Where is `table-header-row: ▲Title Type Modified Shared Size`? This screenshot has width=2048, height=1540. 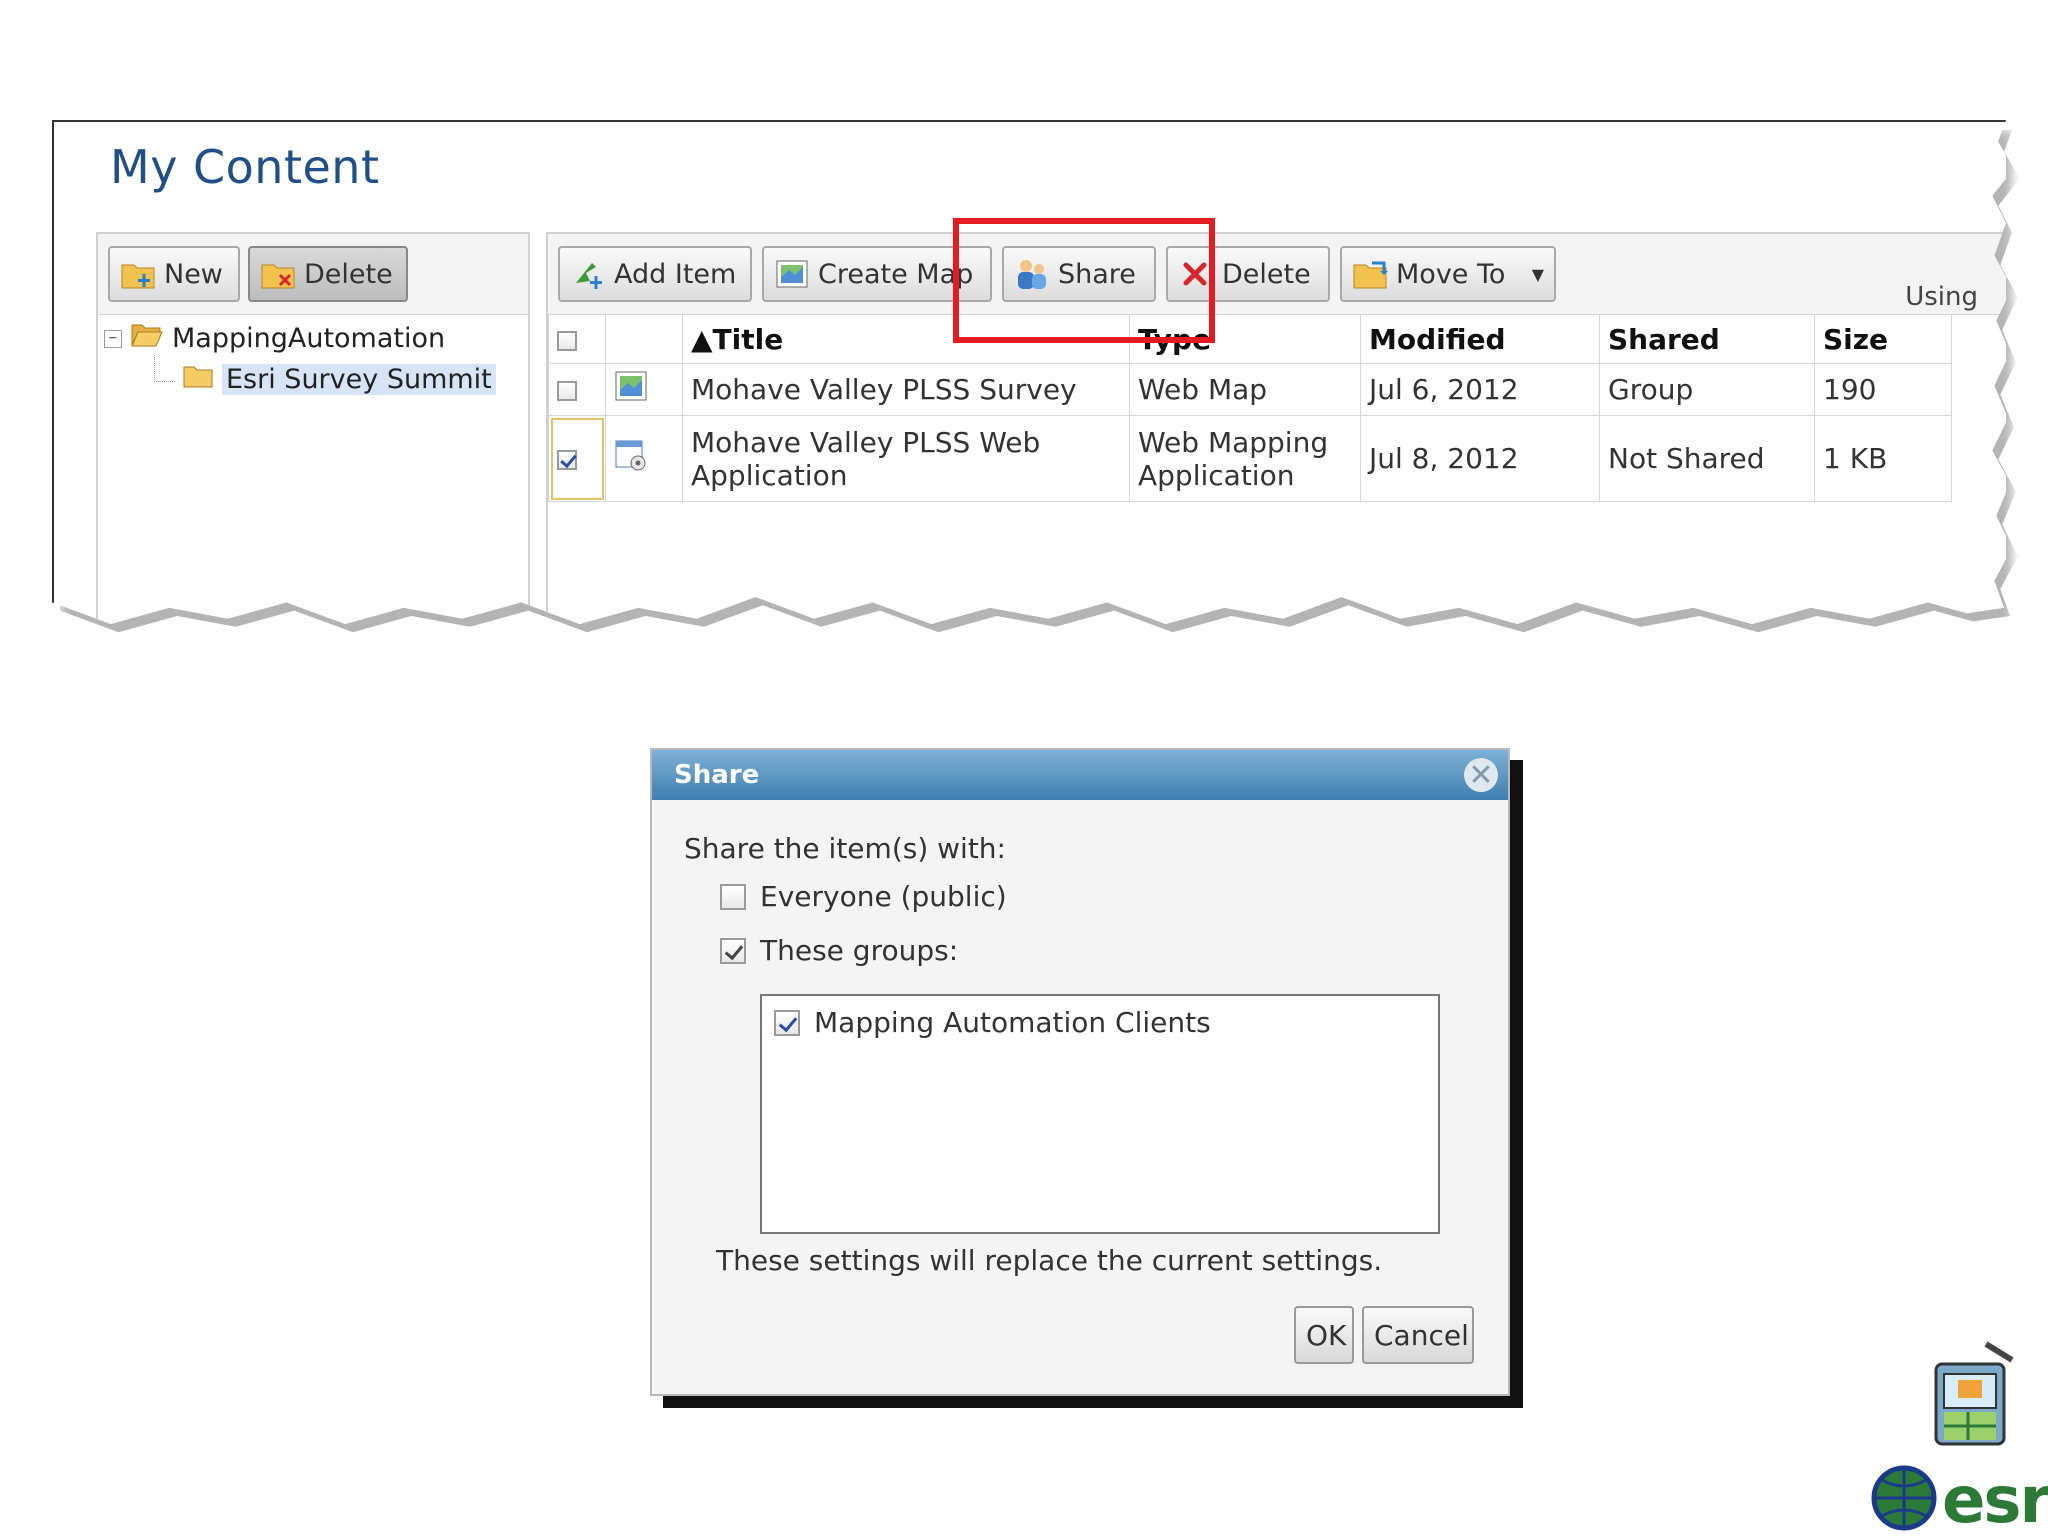 table-header-row: ▲Title Type Modified Shared Size is located at coordinates (1250, 339).